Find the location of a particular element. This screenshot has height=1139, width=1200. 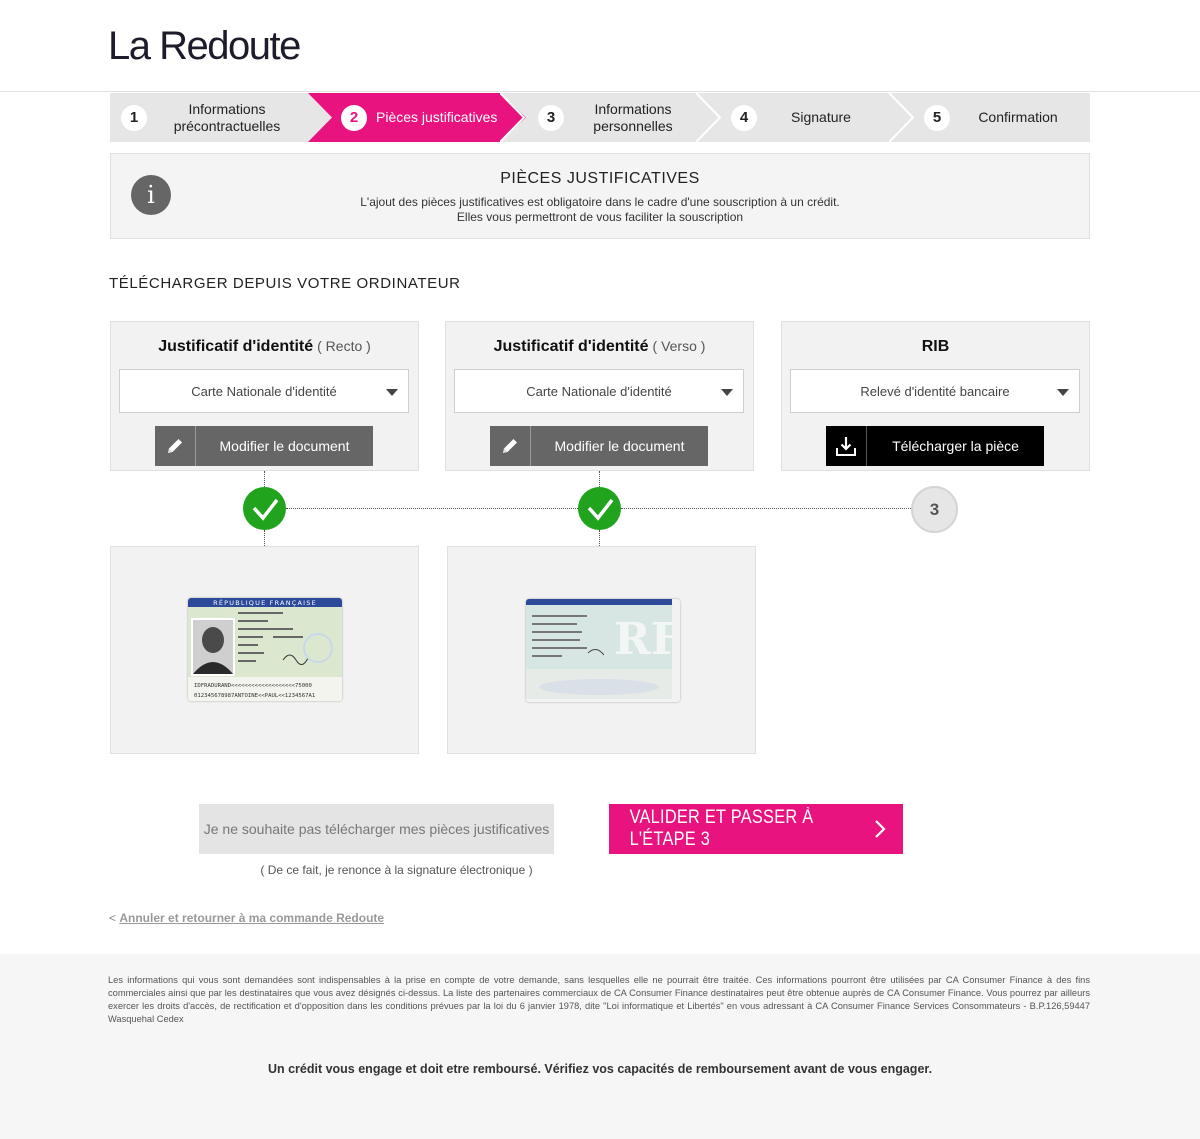

validate-next-step-button: VALIDER ET PASSER À L'ÉTAPE 3 is located at coordinates (756, 829).